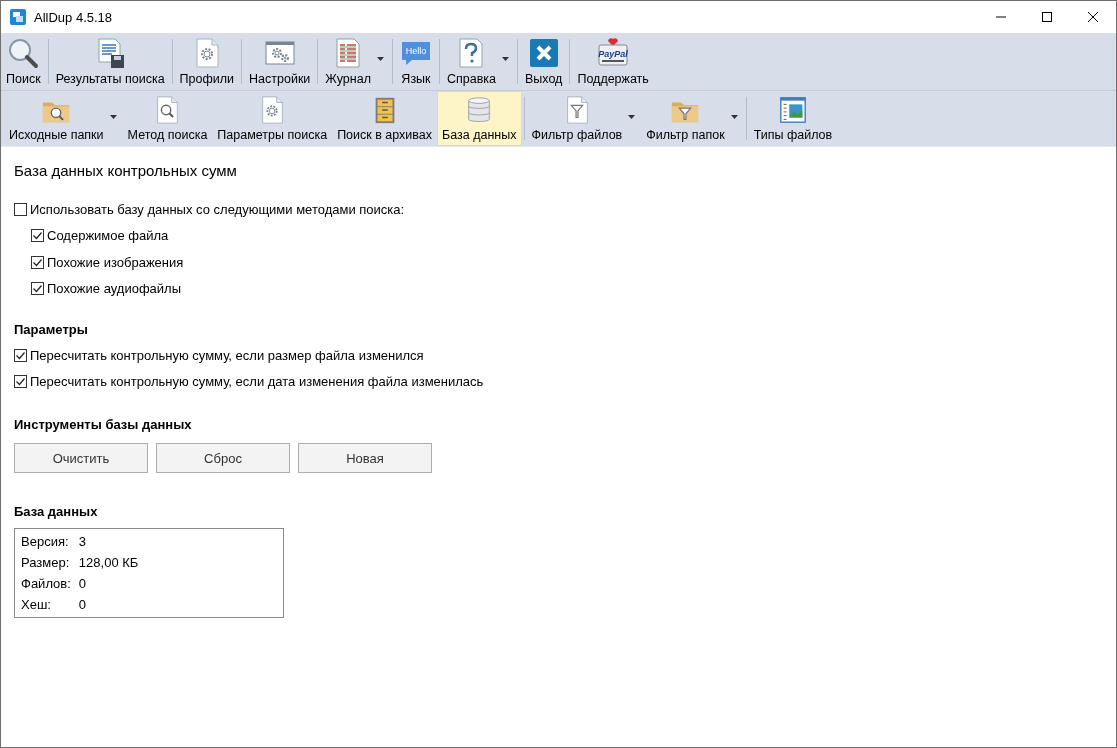 The height and width of the screenshot is (748, 1117). I want to click on toolbar-button: Профили, so click(207, 61).